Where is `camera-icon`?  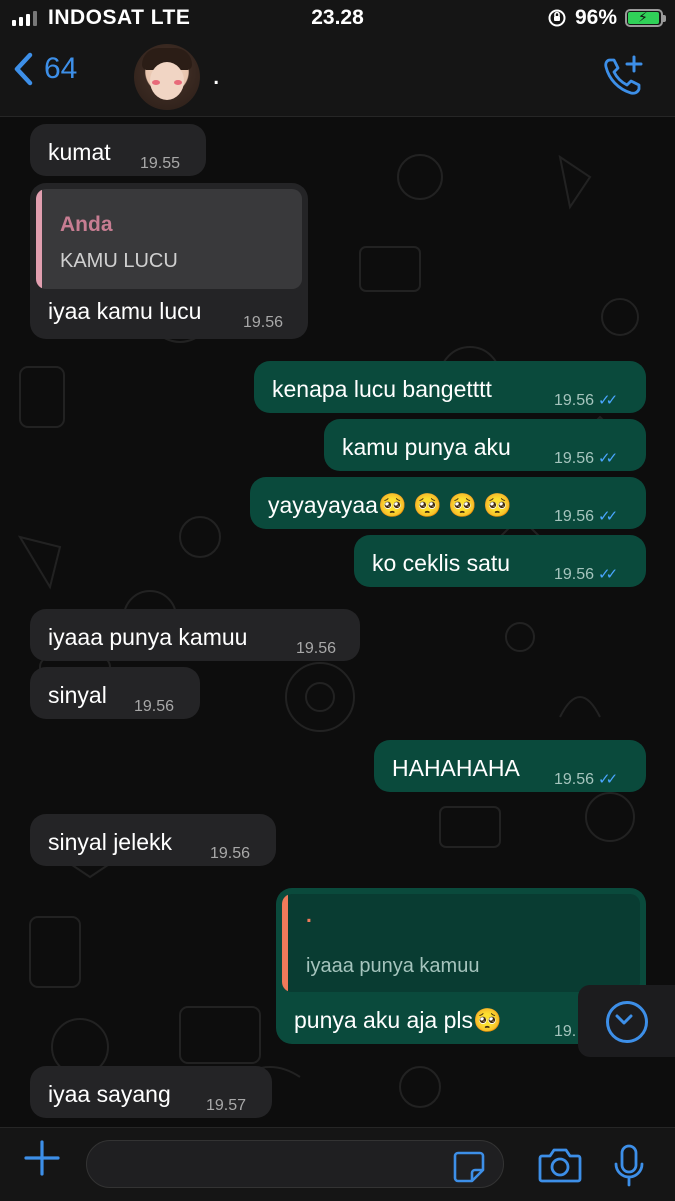 camera-icon is located at coordinates (560, 1165).